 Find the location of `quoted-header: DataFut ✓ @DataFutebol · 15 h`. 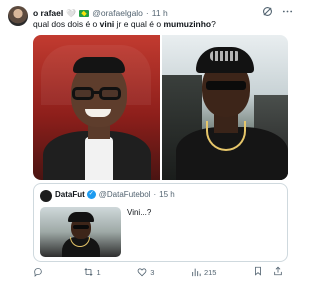

quoted-header: DataFut ✓ @DataFutebol · 15 h is located at coordinates (115, 194).